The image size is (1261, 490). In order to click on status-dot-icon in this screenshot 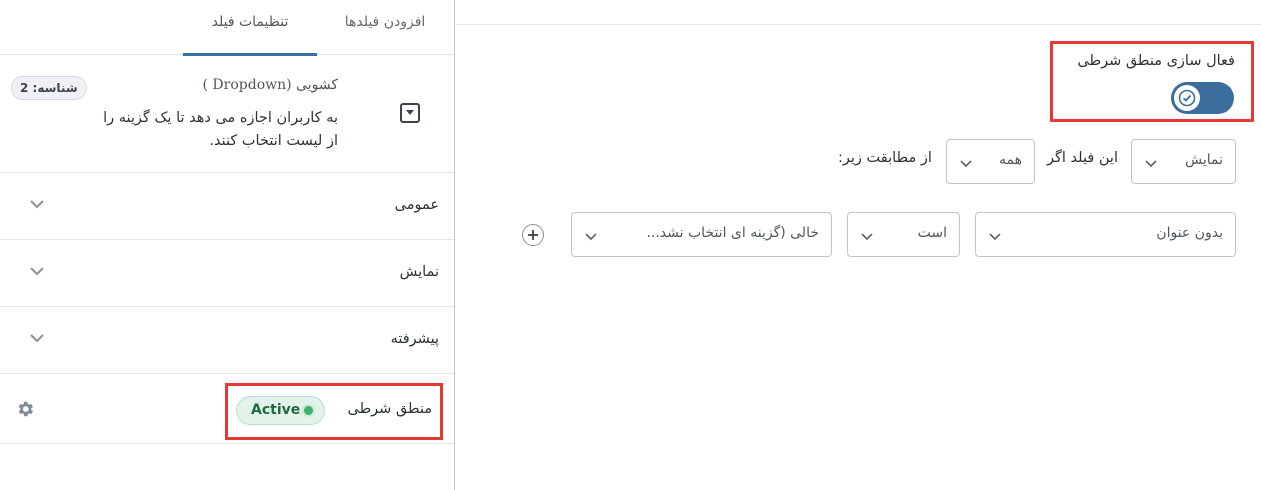, I will do `click(308, 410)`.